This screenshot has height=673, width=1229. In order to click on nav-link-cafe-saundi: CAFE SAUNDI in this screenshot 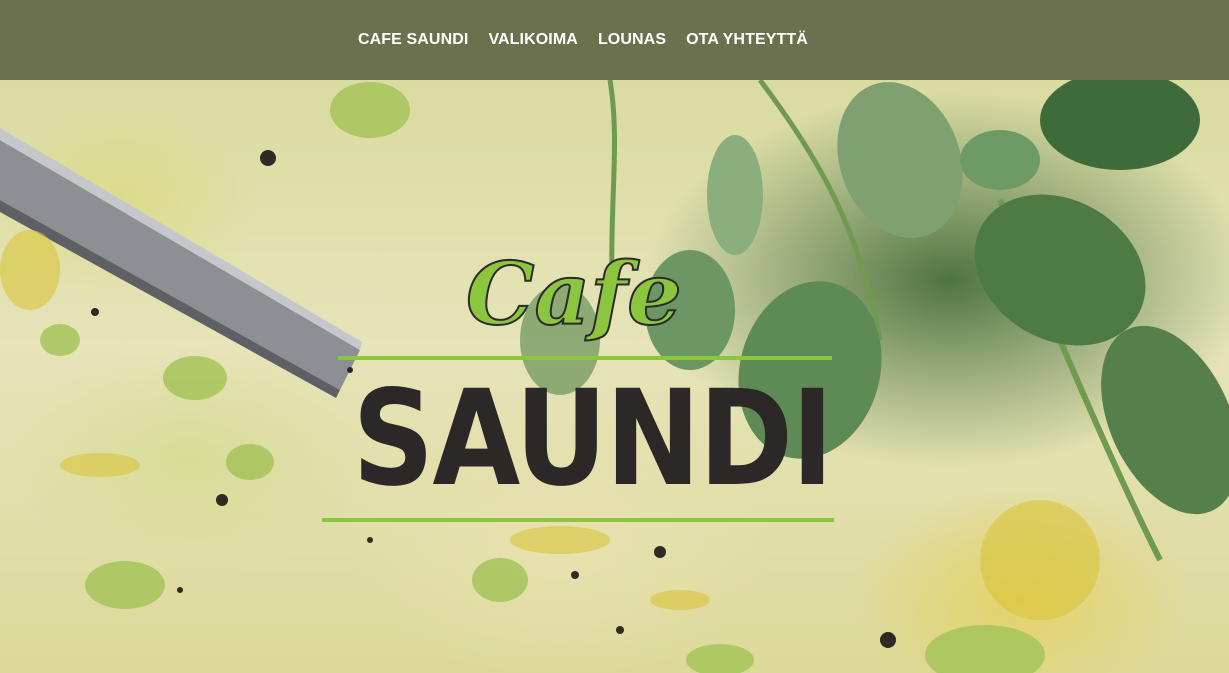, I will do `click(413, 40)`.